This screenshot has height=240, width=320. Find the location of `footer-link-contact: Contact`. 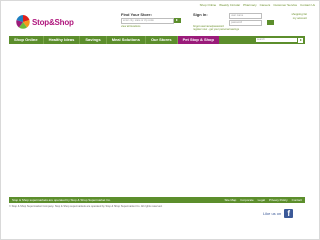

footer-link-contact: Contact is located at coordinates (297, 200).